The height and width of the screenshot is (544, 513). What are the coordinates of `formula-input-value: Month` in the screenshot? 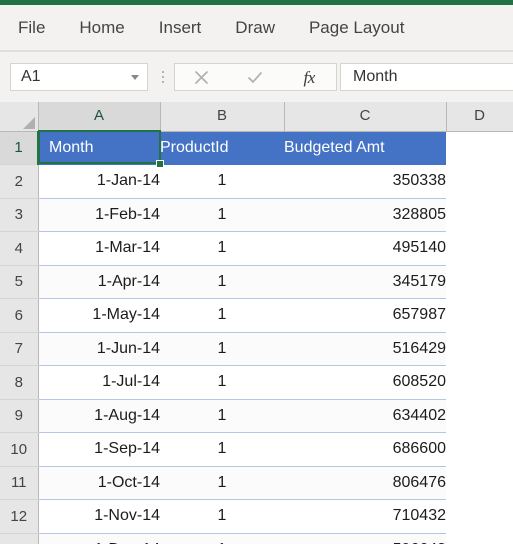 It's located at (375, 76).